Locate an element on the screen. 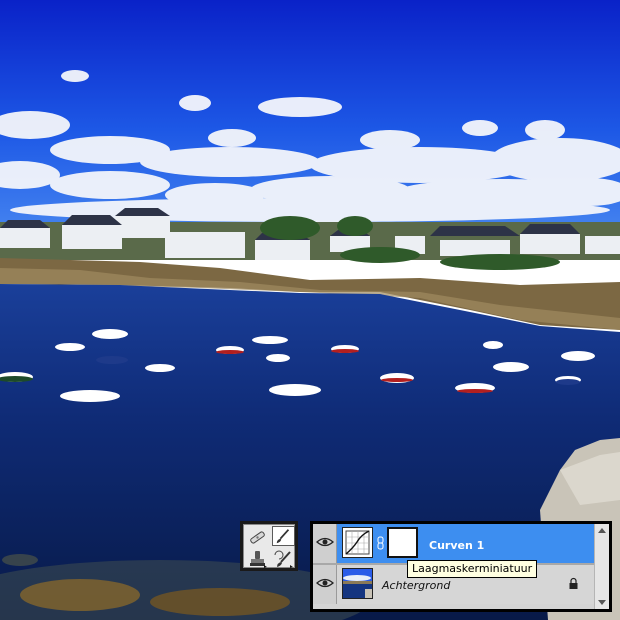  history-brush-icon is located at coordinates (283, 559).